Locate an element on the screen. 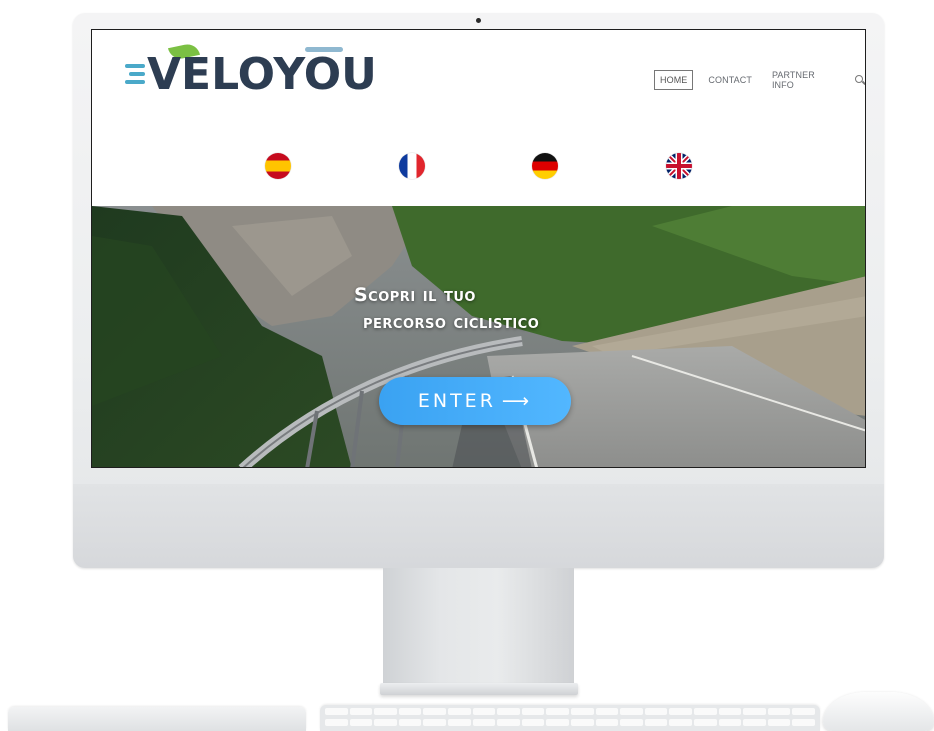 This screenshot has width=934, height=731. keyboard is located at coordinates (570, 718).